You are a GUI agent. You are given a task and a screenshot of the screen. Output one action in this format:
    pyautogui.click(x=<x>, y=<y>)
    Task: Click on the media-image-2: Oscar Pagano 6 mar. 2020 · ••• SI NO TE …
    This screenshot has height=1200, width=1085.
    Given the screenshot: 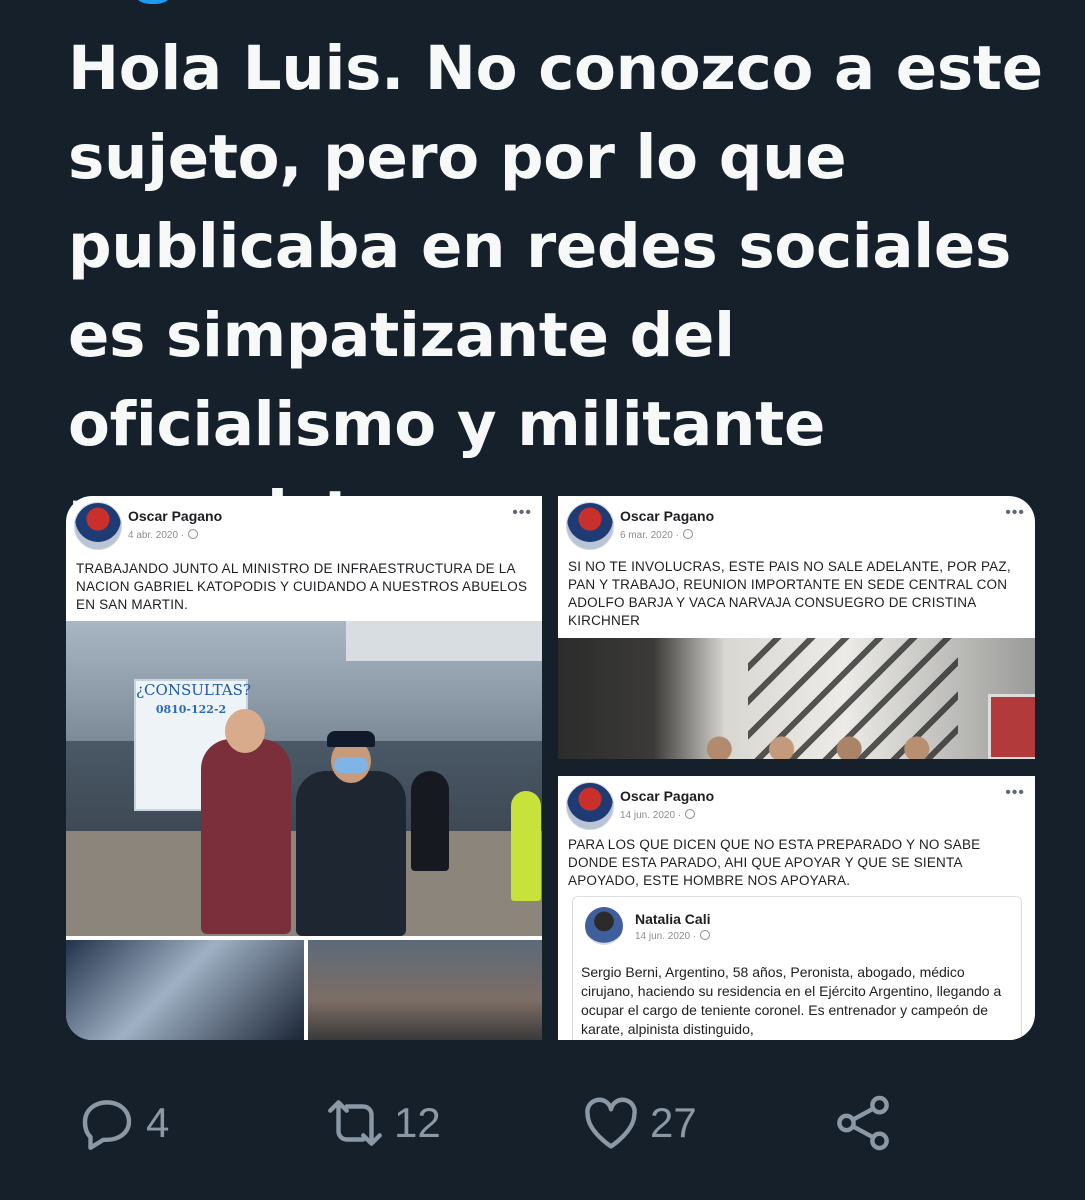 What is the action you would take?
    pyautogui.click(x=796, y=627)
    